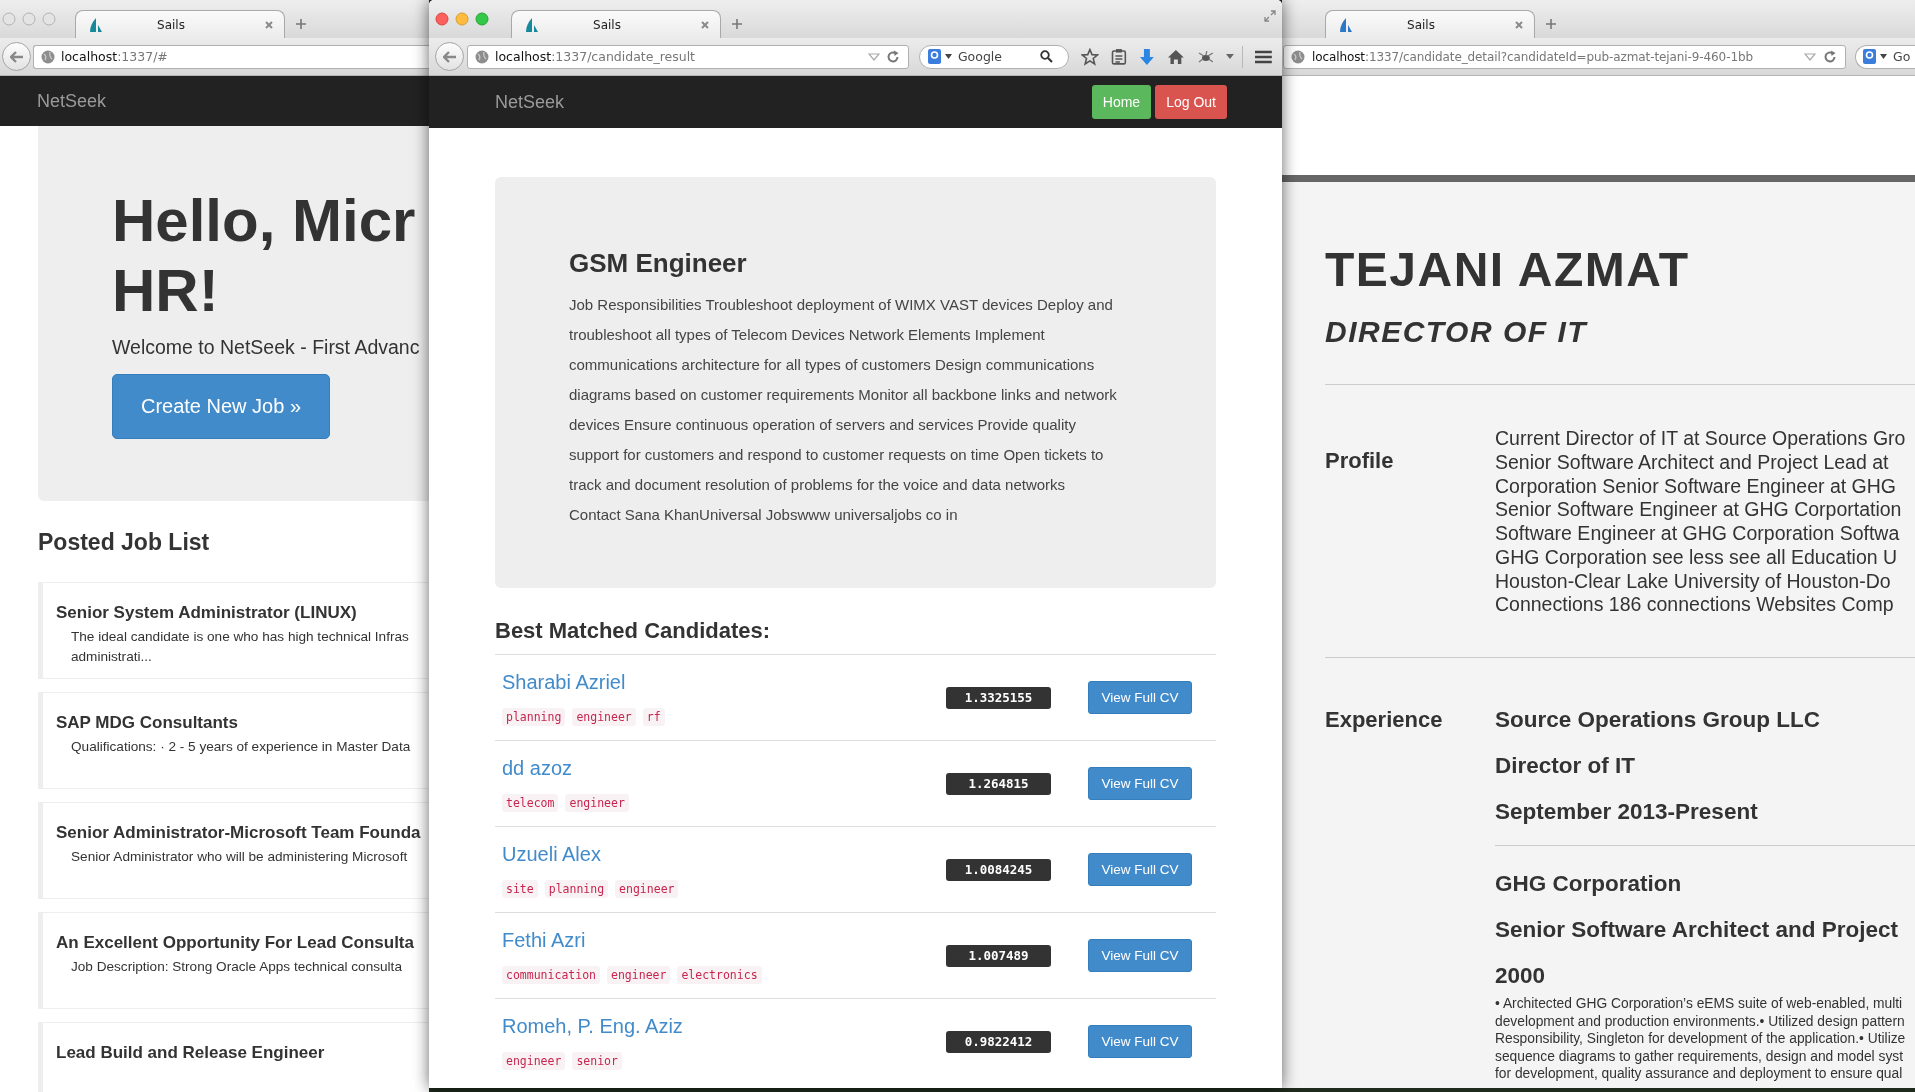 This screenshot has height=1092, width=1915. I want to click on search-icon, so click(1046, 56).